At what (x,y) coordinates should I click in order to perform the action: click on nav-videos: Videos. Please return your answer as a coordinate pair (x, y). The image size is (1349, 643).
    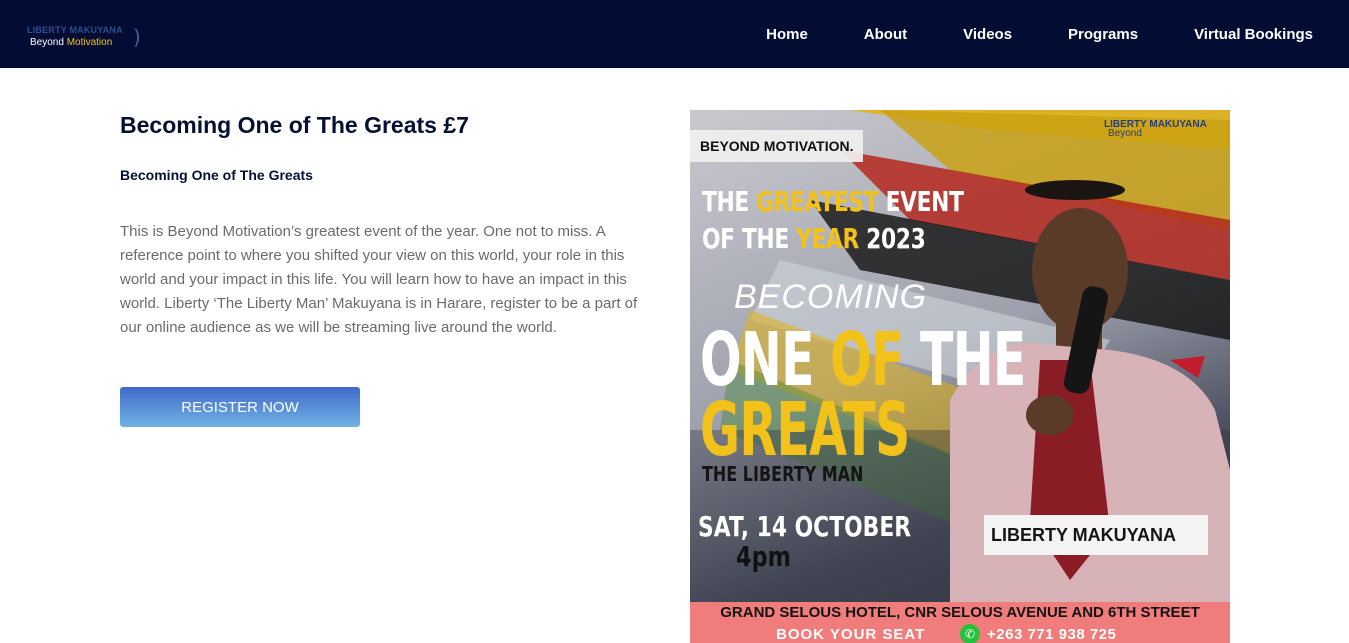
    Looking at the image, I should click on (987, 36).